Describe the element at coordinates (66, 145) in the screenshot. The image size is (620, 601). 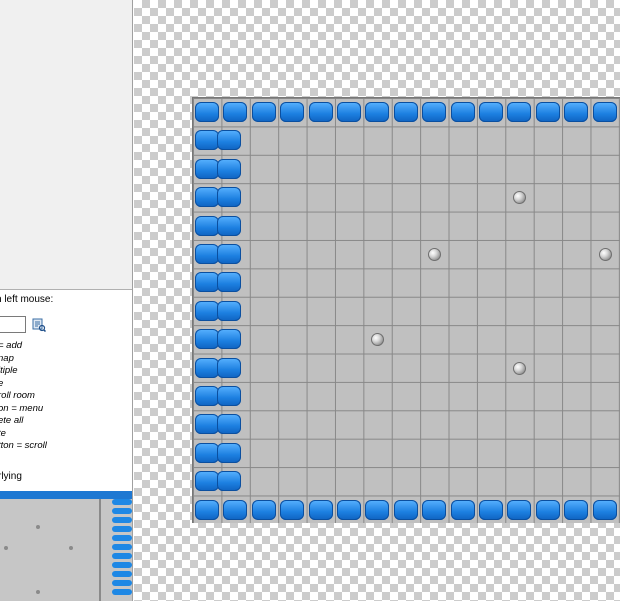
I see `tool-palette-area` at that location.